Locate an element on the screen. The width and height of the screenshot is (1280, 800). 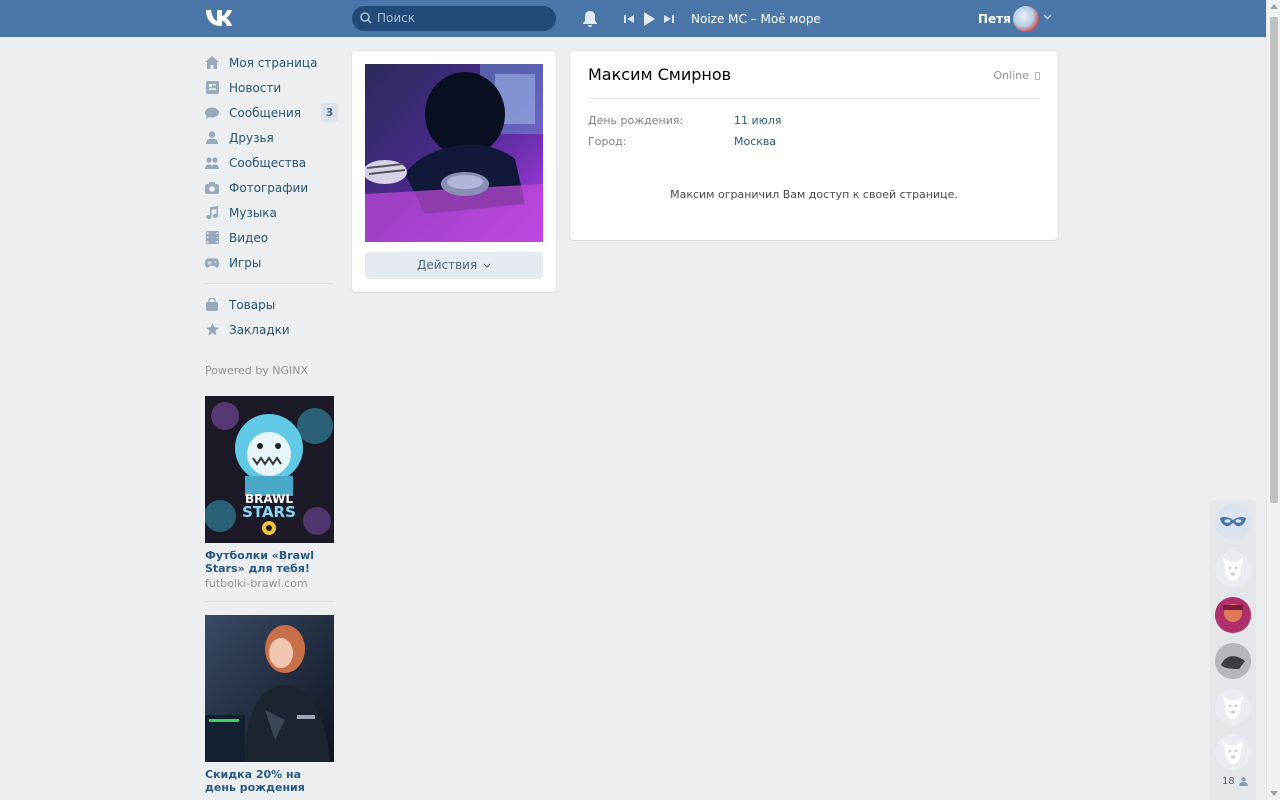
ad-image-girl is located at coordinates (269, 688).